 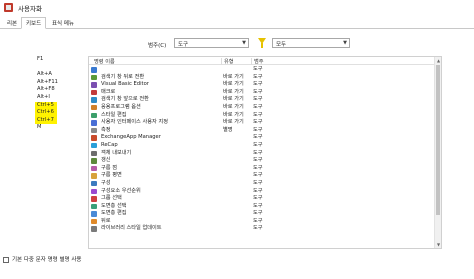 I want to click on command-name: 그룹 선택, so click(x=111, y=198).